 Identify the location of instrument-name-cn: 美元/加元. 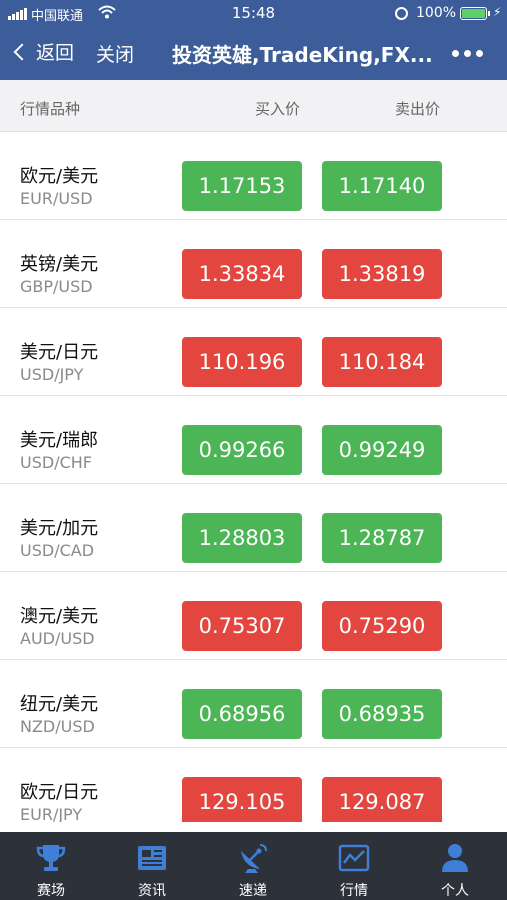
(59, 528).